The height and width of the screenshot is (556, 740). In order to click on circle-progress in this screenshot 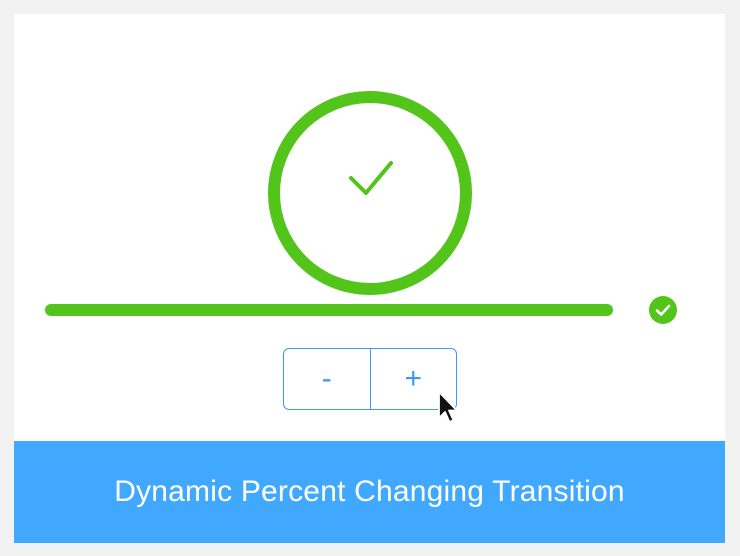, I will do `click(370, 193)`.